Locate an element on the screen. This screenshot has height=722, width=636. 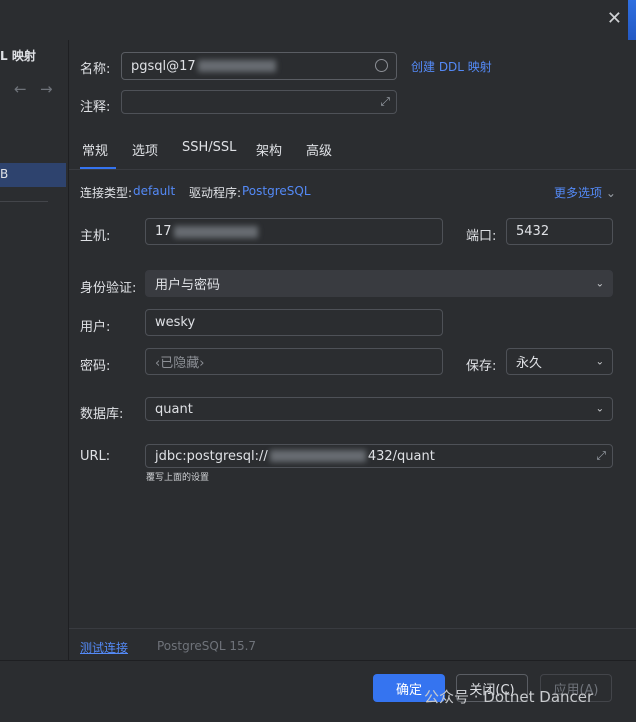
connection-type-label: 连接类型: is located at coordinates (106, 193).